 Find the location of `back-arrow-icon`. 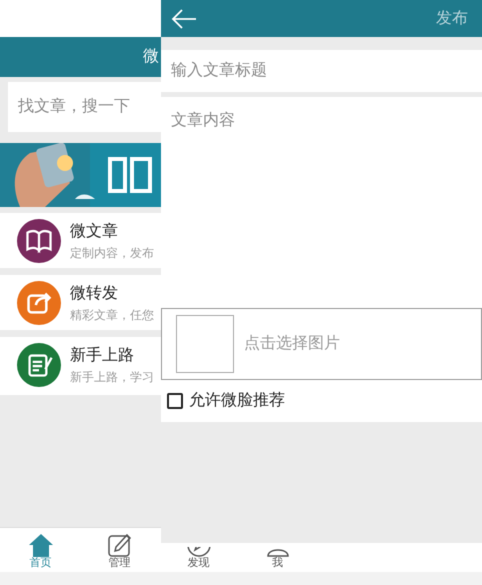

back-arrow-icon is located at coordinates (184, 18).